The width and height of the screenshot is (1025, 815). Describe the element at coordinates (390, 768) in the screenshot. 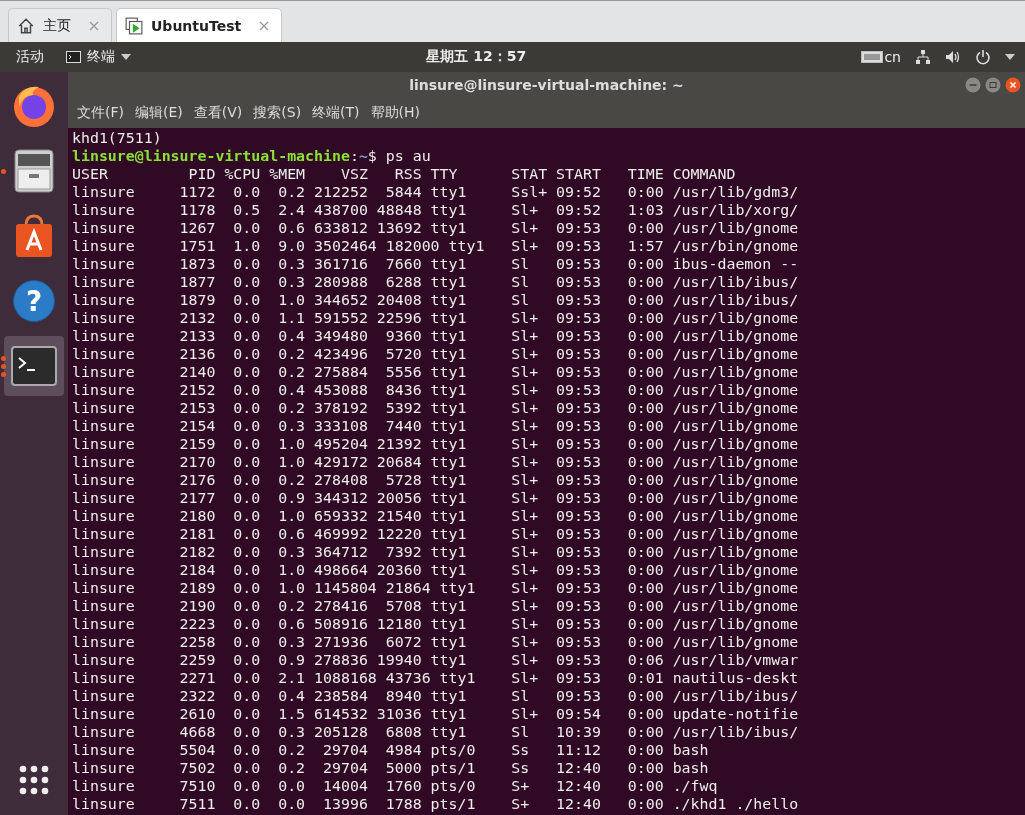

I see `terminal-output-line: linsure 7502 0.0 0.2 29704 5000 pts/1 Ss 12:40 0:00 bash` at that location.